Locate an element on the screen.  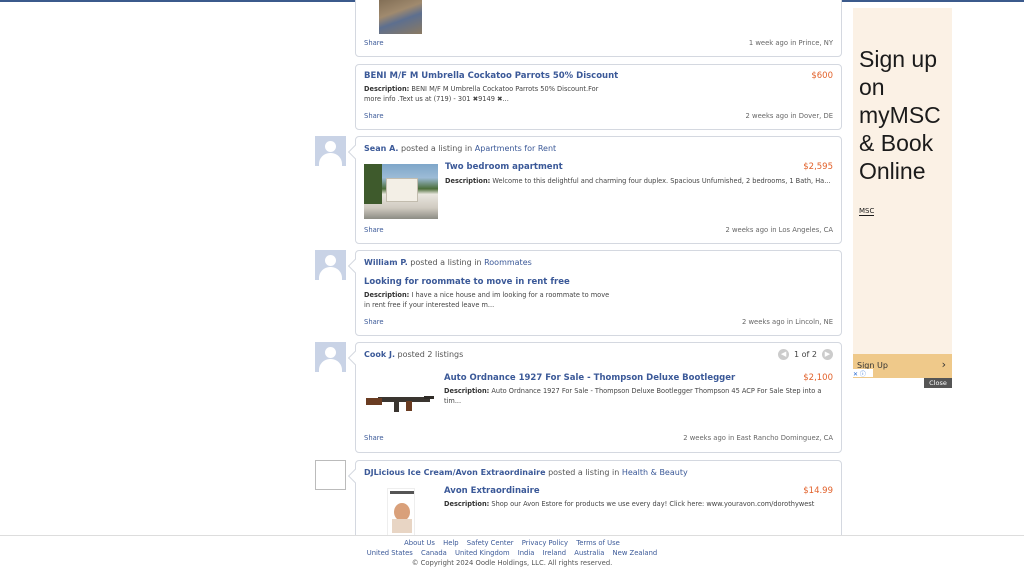
poster-name: William P. is located at coordinates (386, 262).